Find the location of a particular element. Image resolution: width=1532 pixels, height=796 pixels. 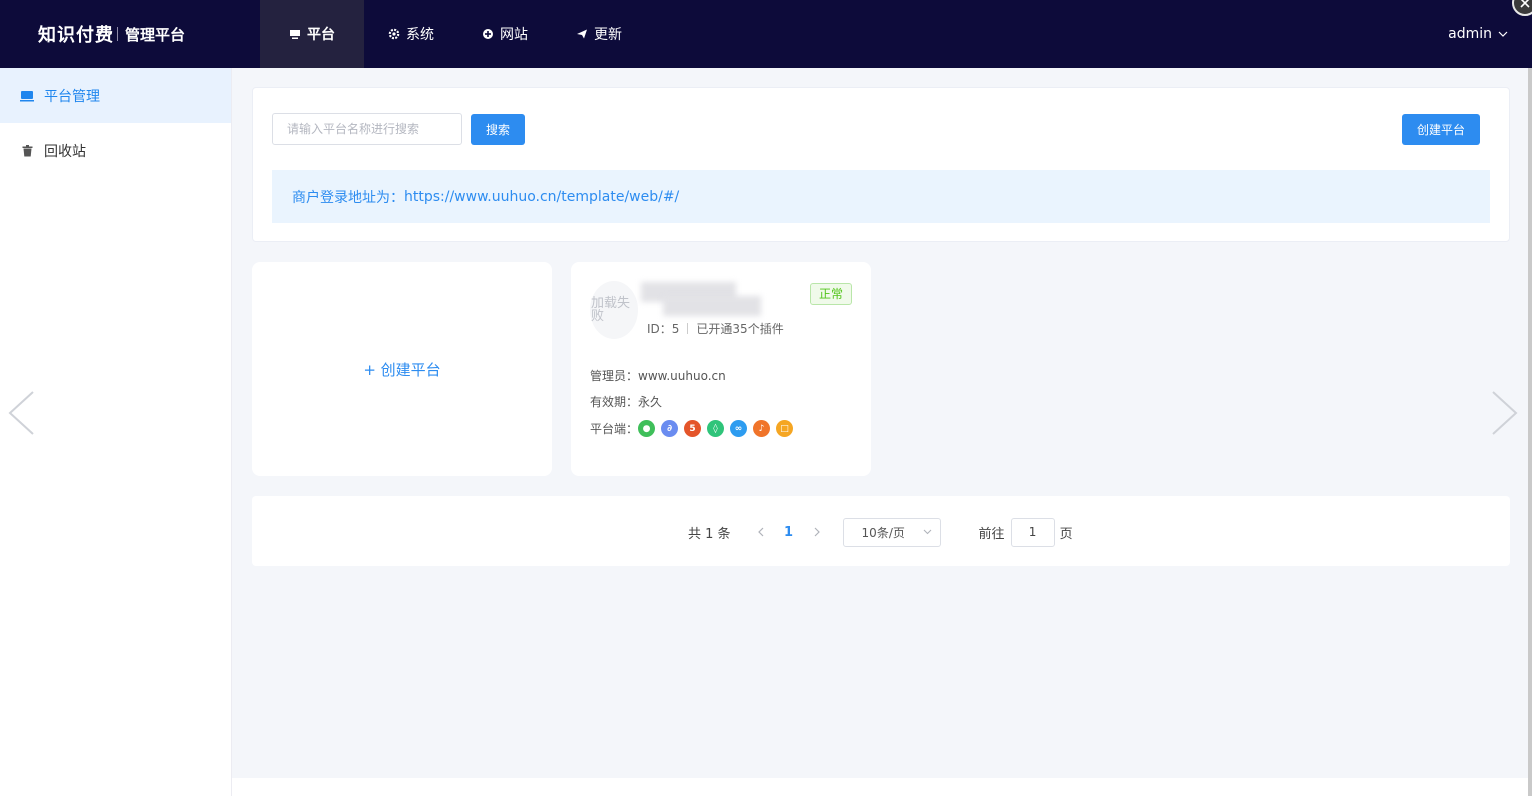

footer-strip is located at coordinates (880, 787).